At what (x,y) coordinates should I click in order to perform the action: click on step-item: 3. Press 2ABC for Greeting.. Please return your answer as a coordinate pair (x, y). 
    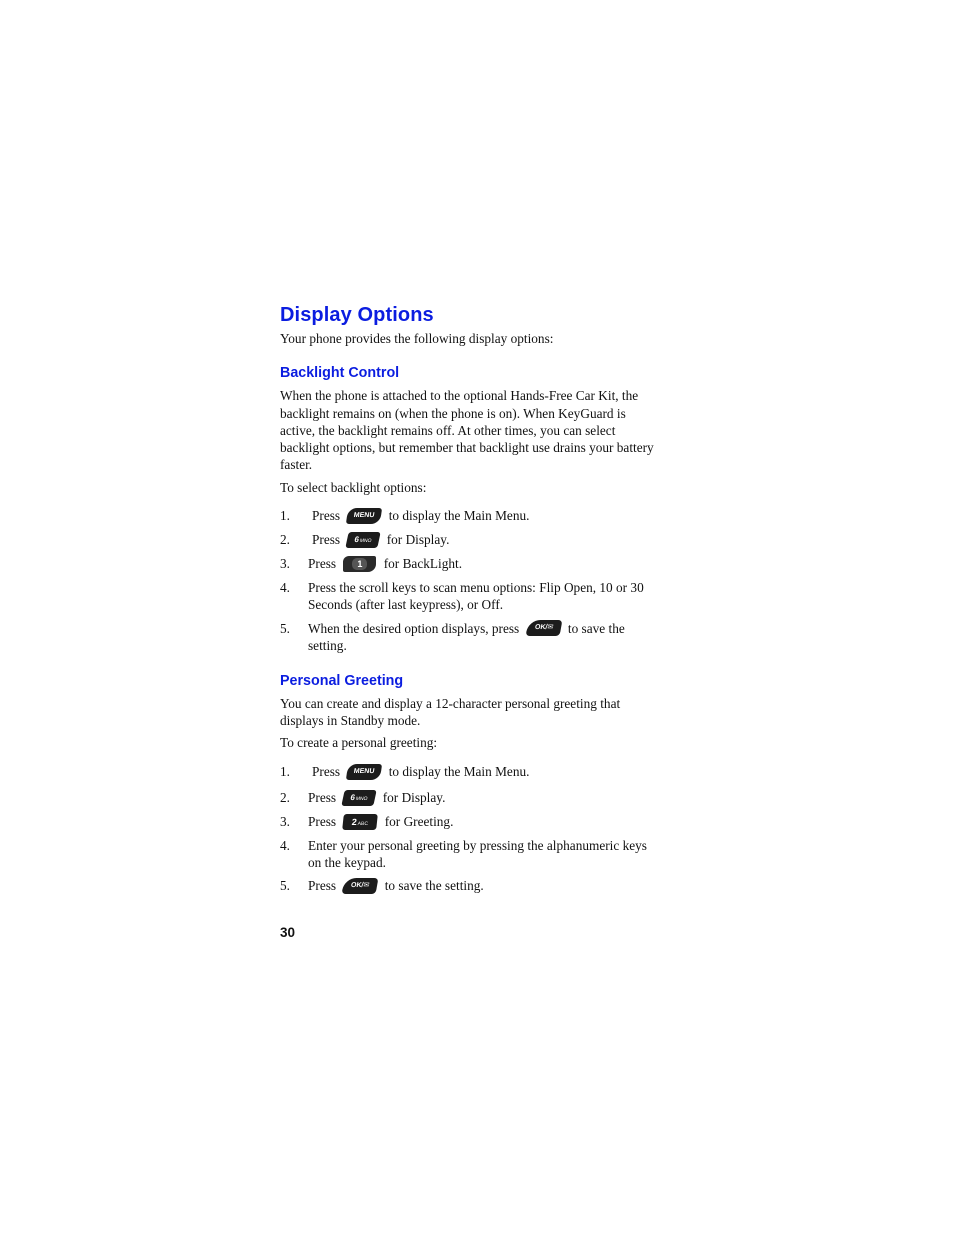
    Looking at the image, I should click on (470, 822).